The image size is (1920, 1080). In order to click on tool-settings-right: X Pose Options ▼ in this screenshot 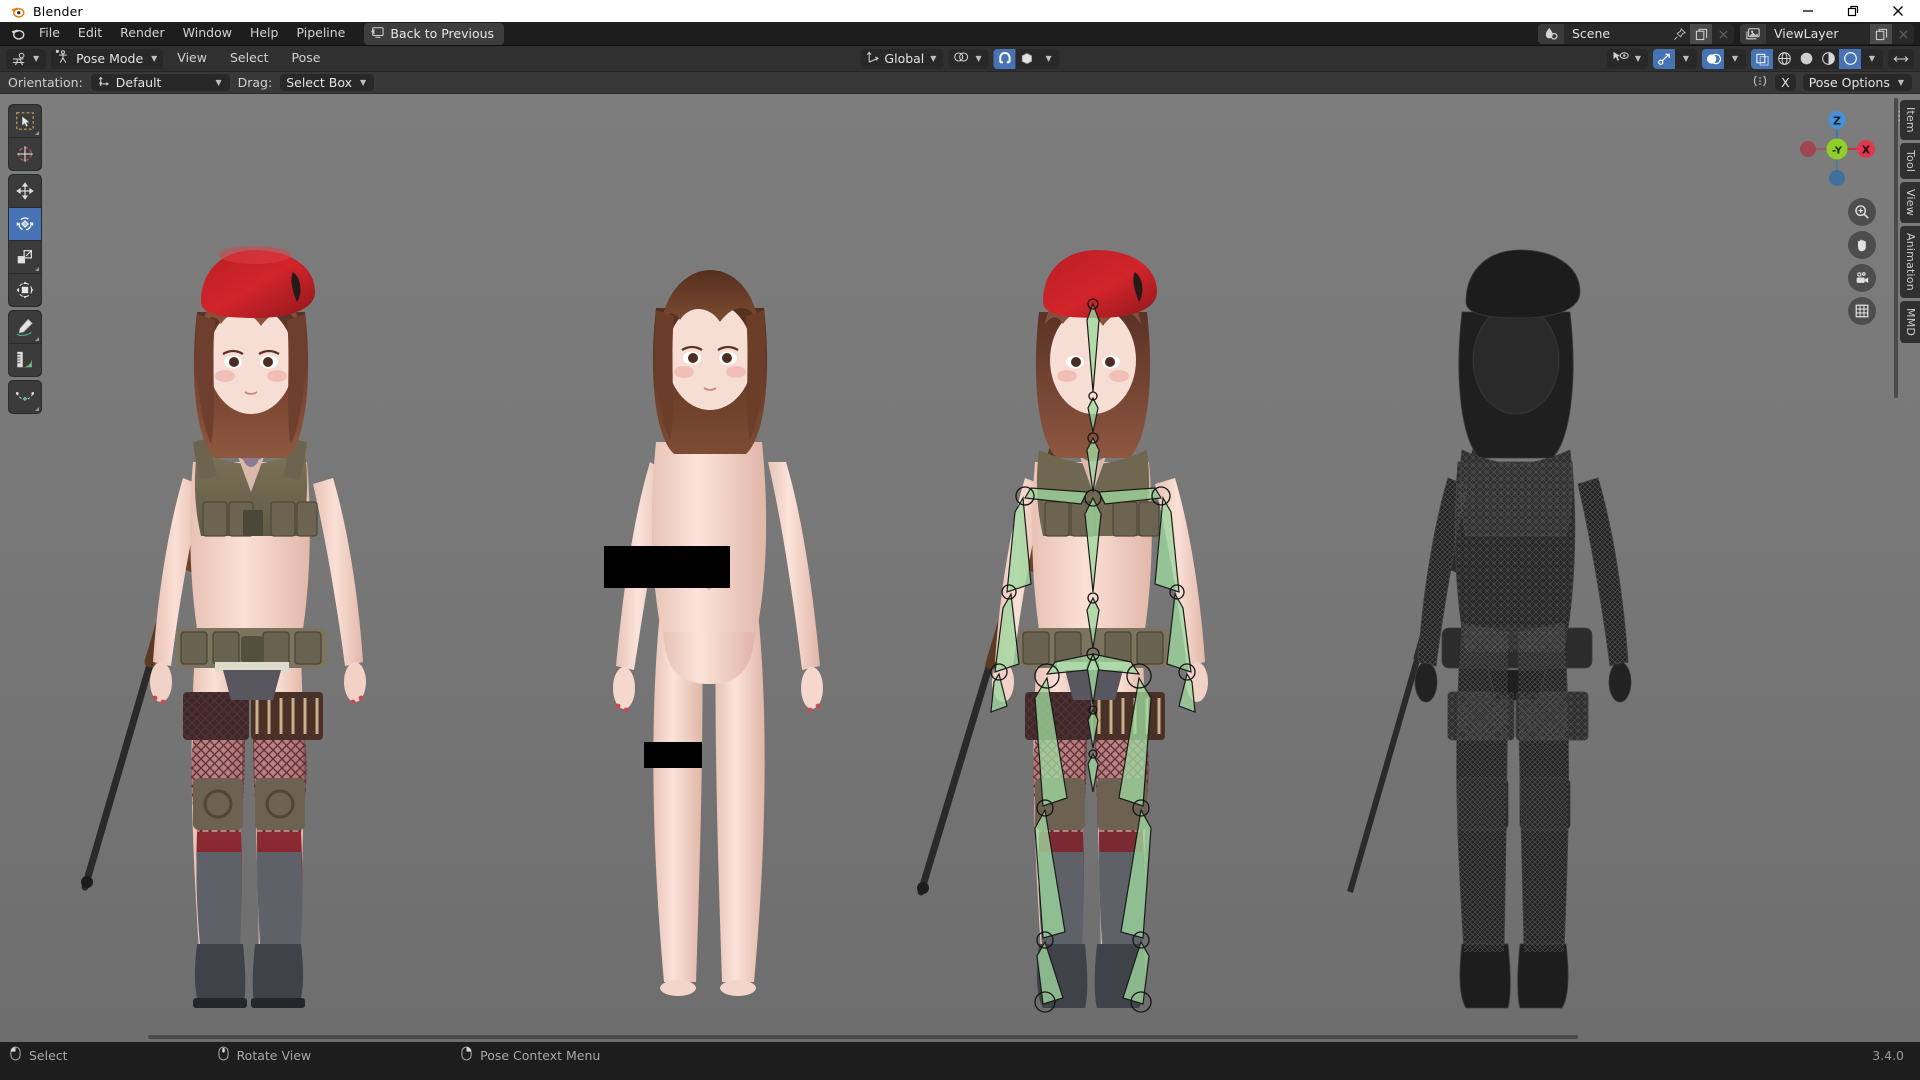, I will do `click(1832, 82)`.